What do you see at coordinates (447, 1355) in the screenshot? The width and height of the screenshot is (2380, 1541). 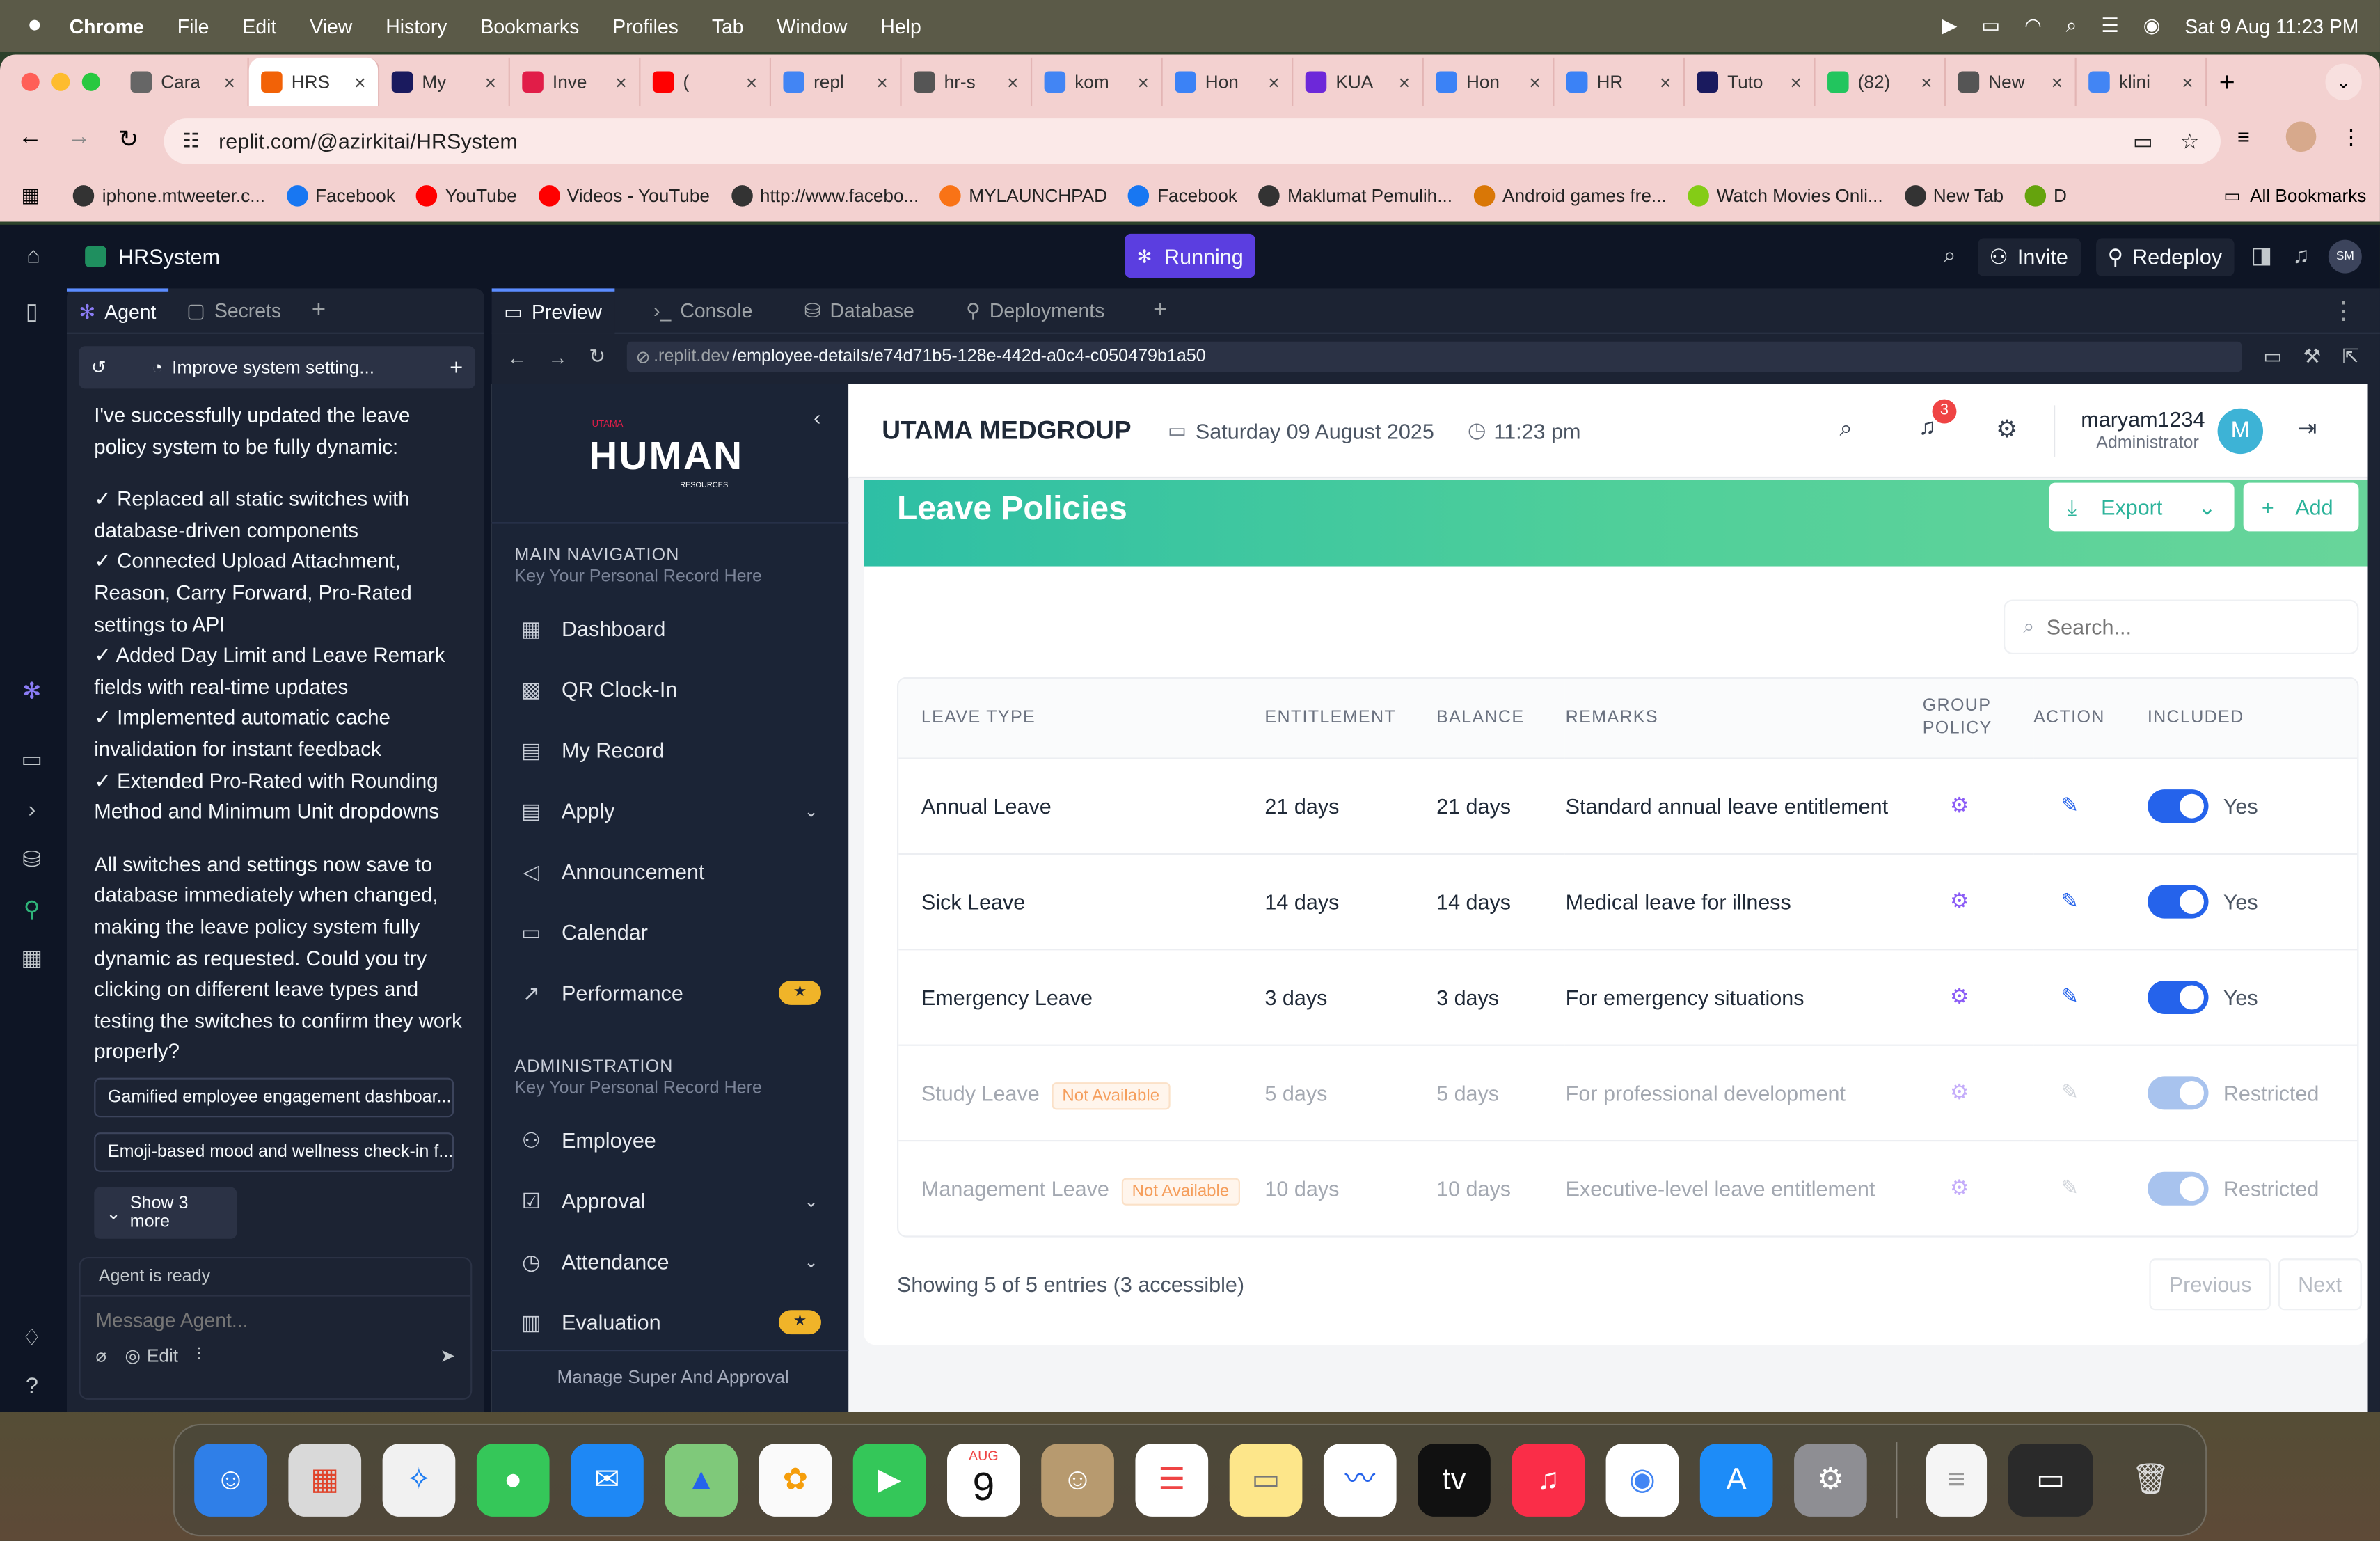 I see `send-icon: ➤` at bounding box center [447, 1355].